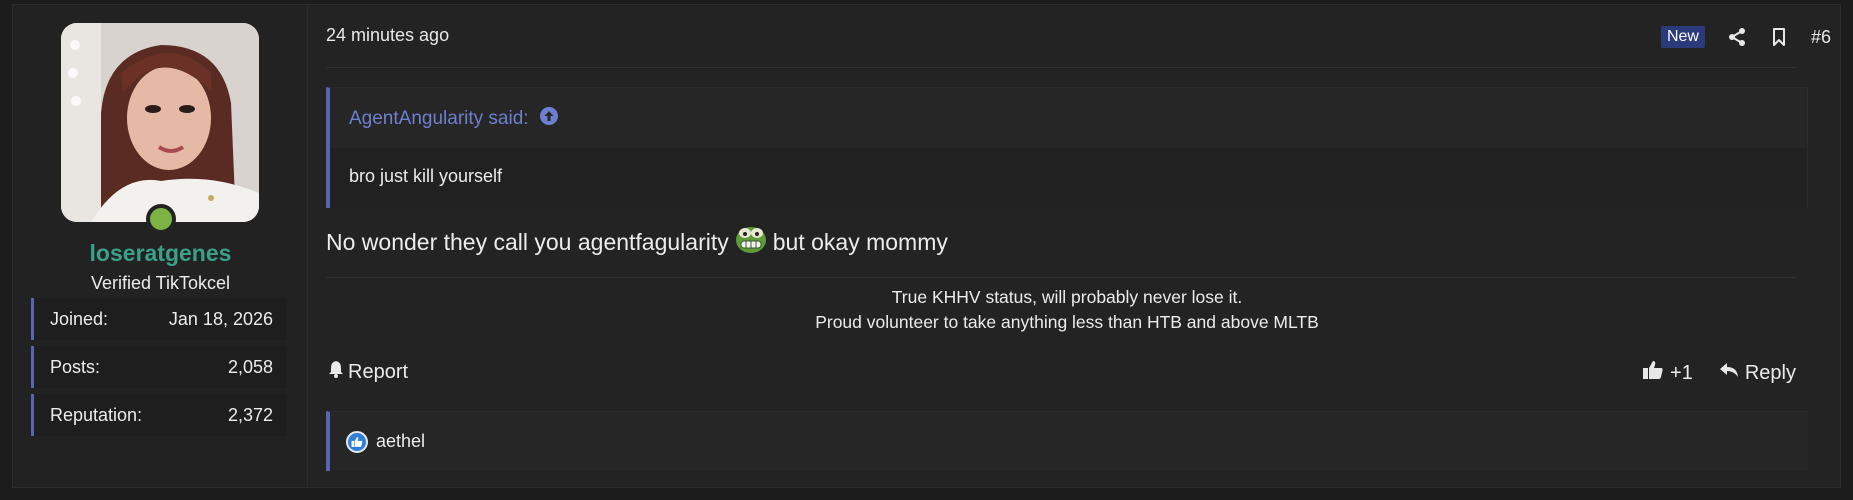 This screenshot has height=500, width=1853. I want to click on username: loseratgenes, so click(160, 253).